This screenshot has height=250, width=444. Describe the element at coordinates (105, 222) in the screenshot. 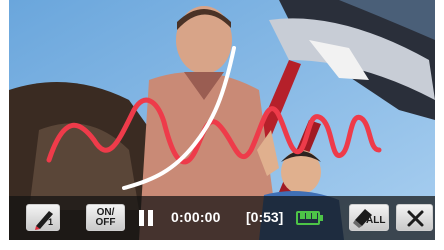

I see `on-off-label-bottom: OFF` at that location.